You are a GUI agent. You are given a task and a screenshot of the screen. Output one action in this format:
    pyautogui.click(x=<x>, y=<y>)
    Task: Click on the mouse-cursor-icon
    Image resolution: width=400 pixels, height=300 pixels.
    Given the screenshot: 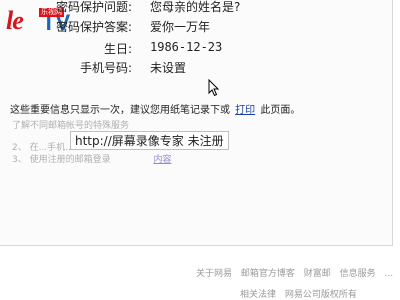 What is the action you would take?
    pyautogui.click(x=214, y=88)
    